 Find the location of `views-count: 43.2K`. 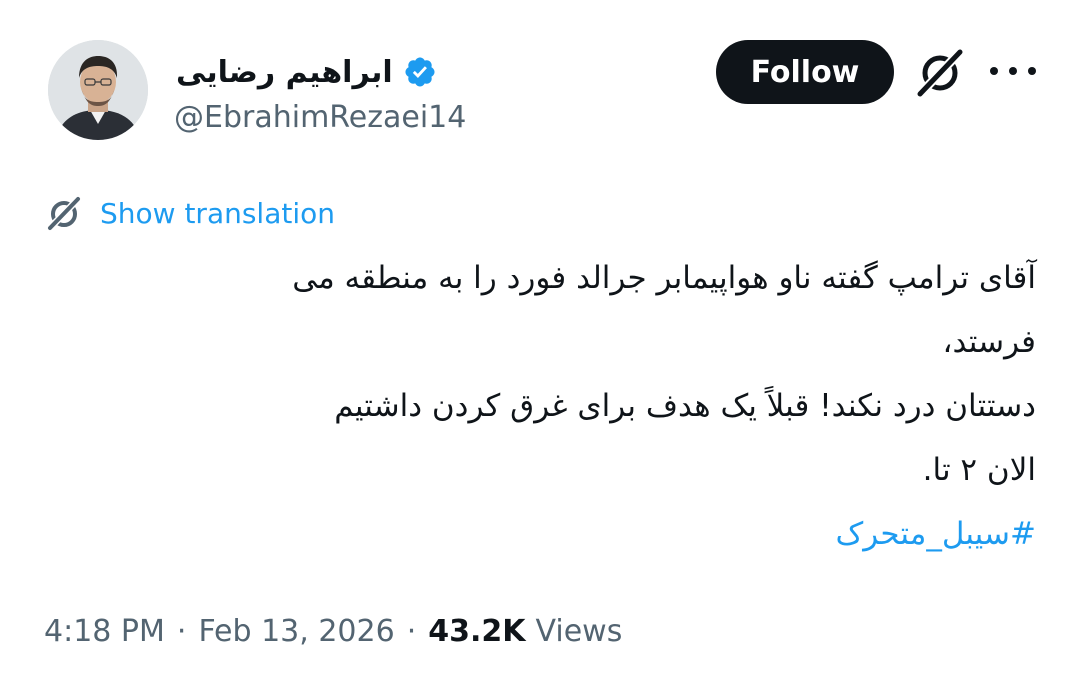

views-count: 43.2K is located at coordinates (477, 631).